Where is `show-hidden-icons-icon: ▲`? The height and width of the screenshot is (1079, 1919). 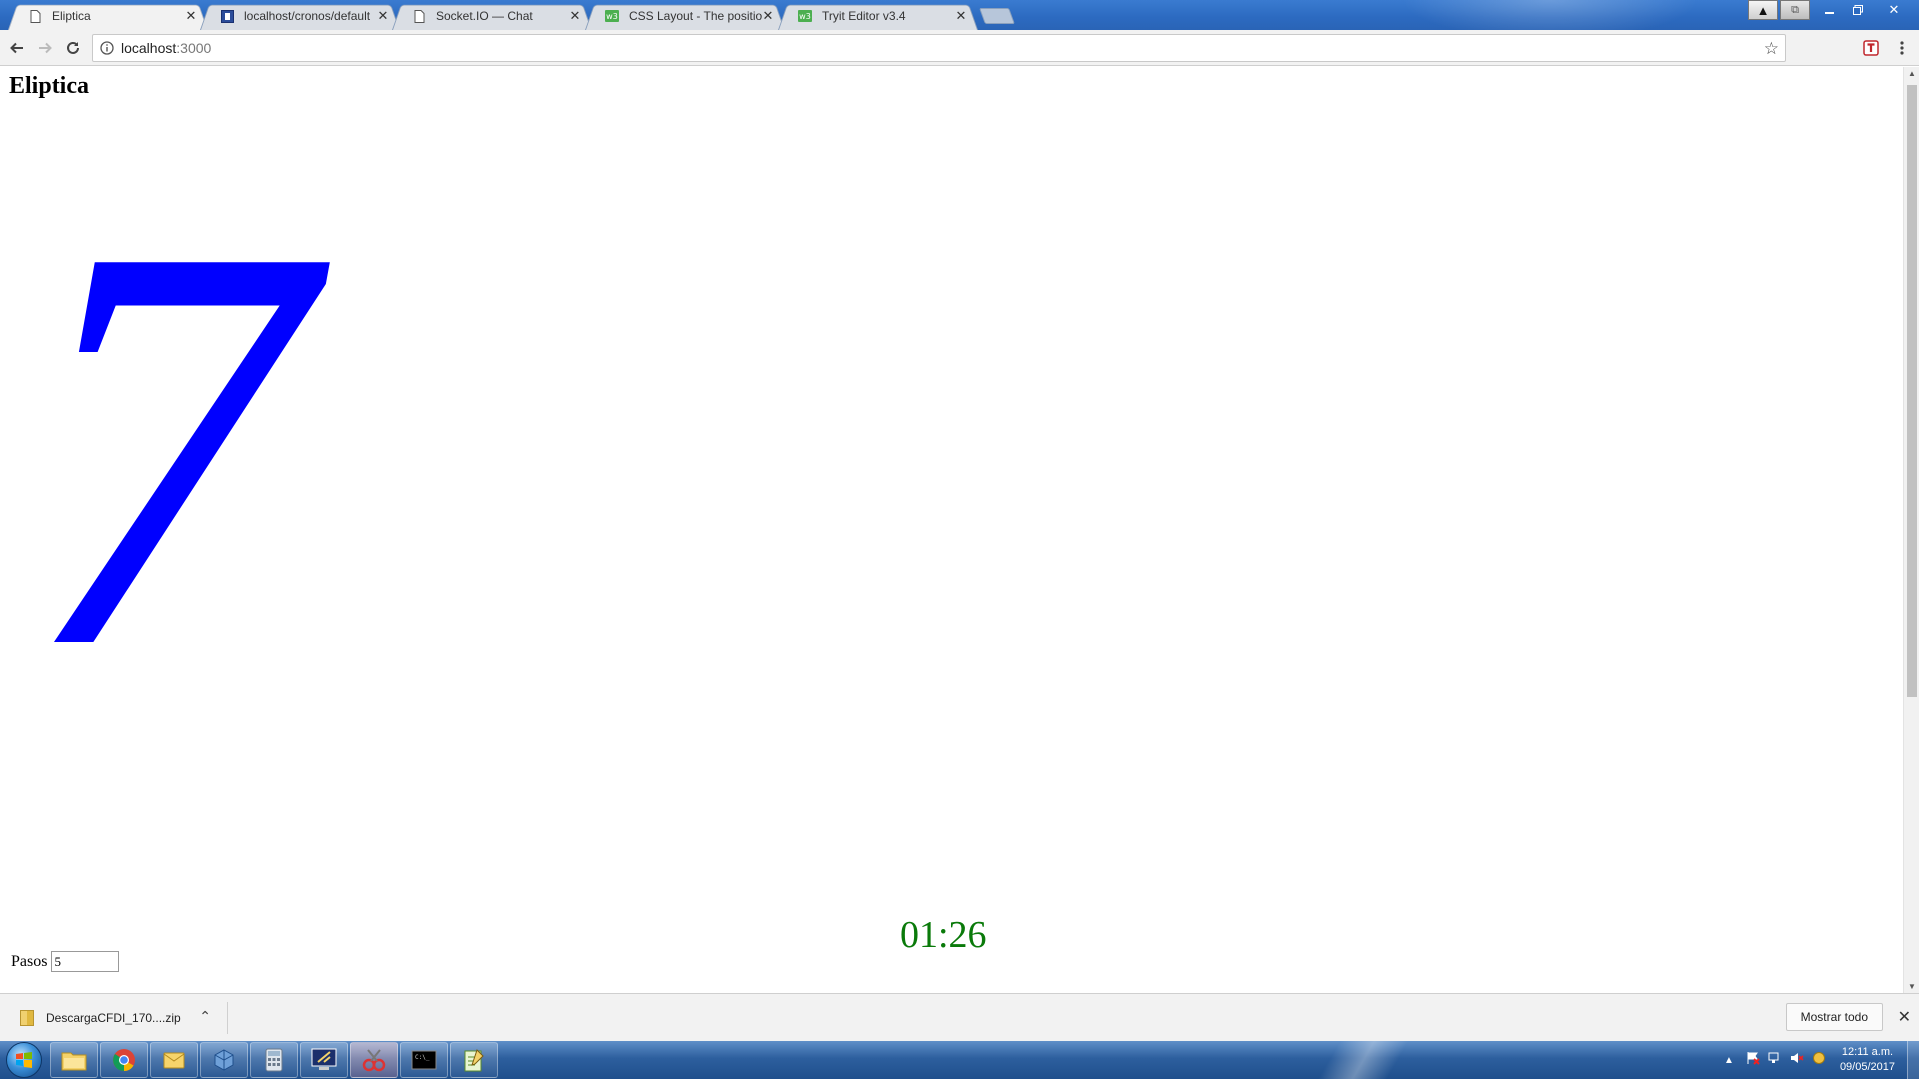
show-hidden-icons-icon: ▲ is located at coordinates (1729, 1060).